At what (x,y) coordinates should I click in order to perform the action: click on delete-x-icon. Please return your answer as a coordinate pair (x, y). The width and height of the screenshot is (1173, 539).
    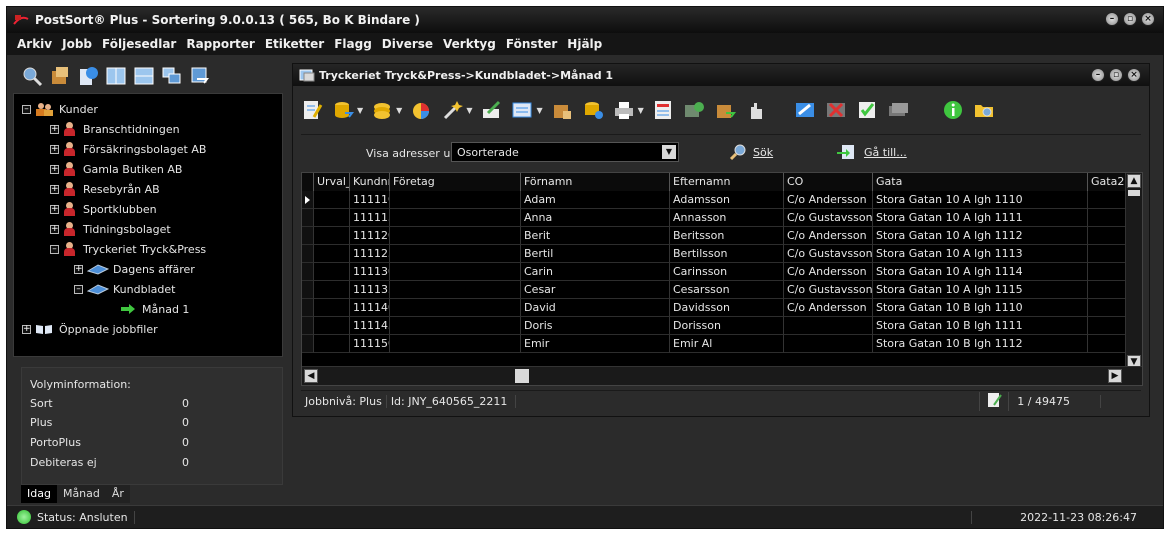
    Looking at the image, I should click on (836, 110).